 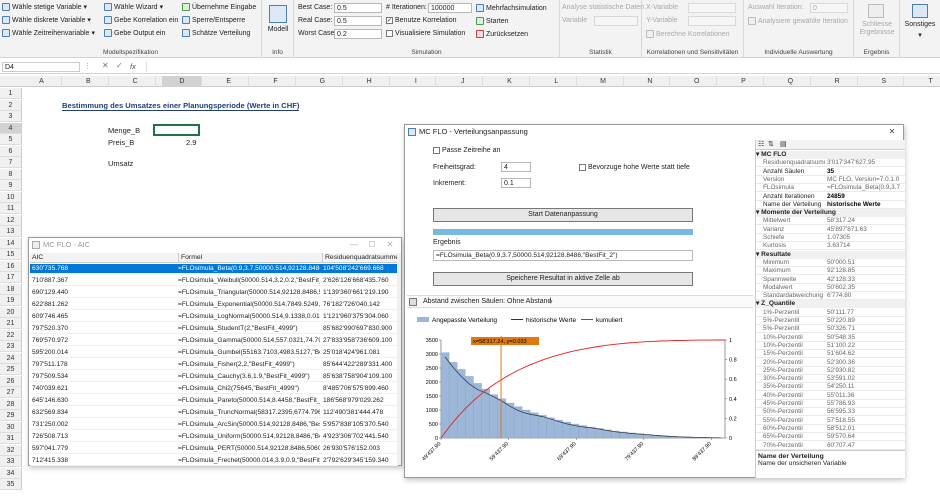 I want to click on row-header: 35, so click(x=11, y=484).